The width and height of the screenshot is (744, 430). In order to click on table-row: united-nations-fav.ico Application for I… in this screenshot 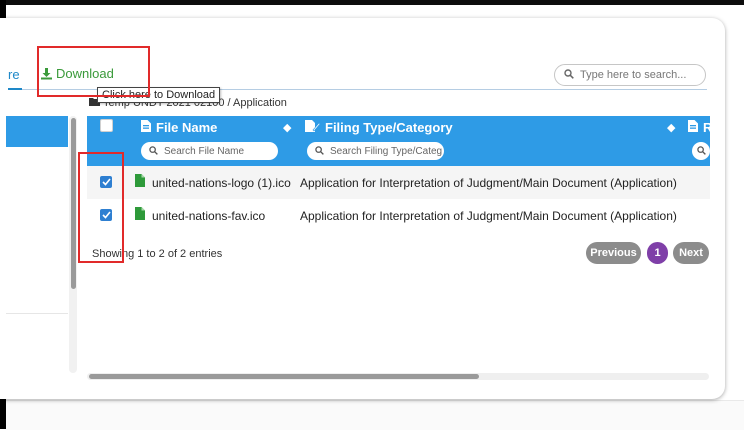, I will do `click(398, 215)`.